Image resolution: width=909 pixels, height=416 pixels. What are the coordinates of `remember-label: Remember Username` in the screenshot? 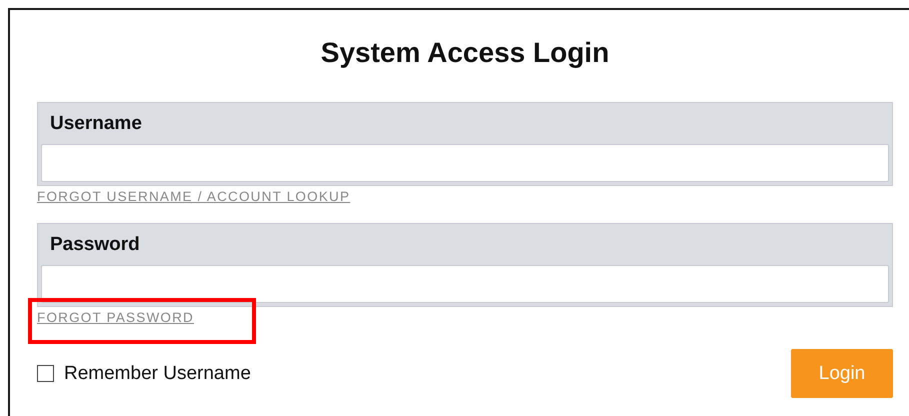 It's located at (157, 373).